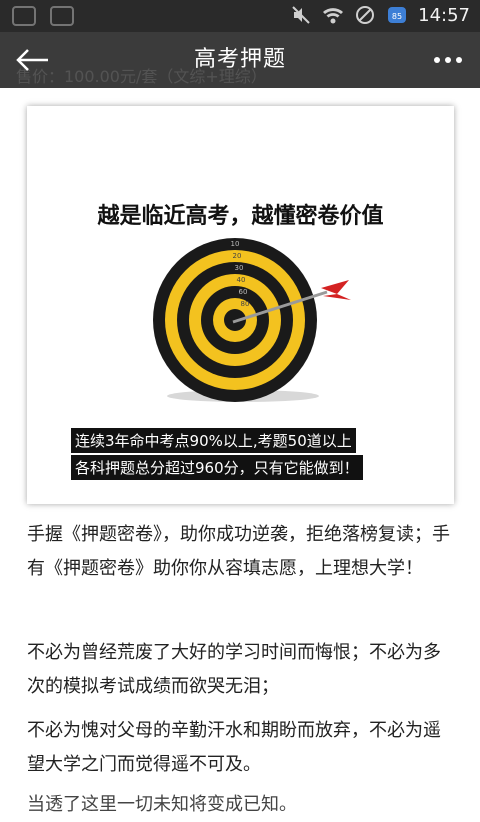 This screenshot has width=480, height=822. I want to click on more-options-button, so click(448, 60).